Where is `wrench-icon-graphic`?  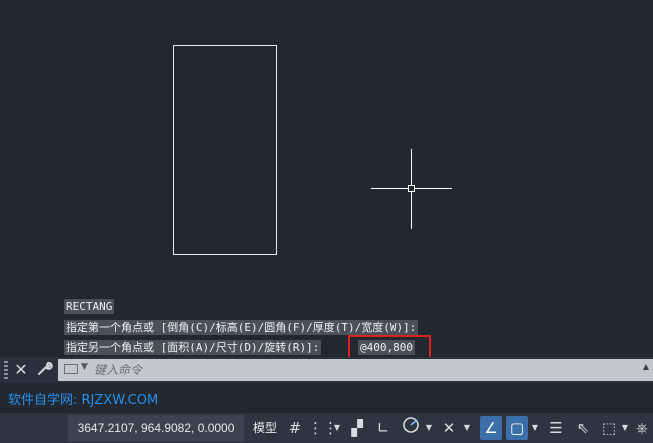 wrench-icon-graphic is located at coordinates (45, 368).